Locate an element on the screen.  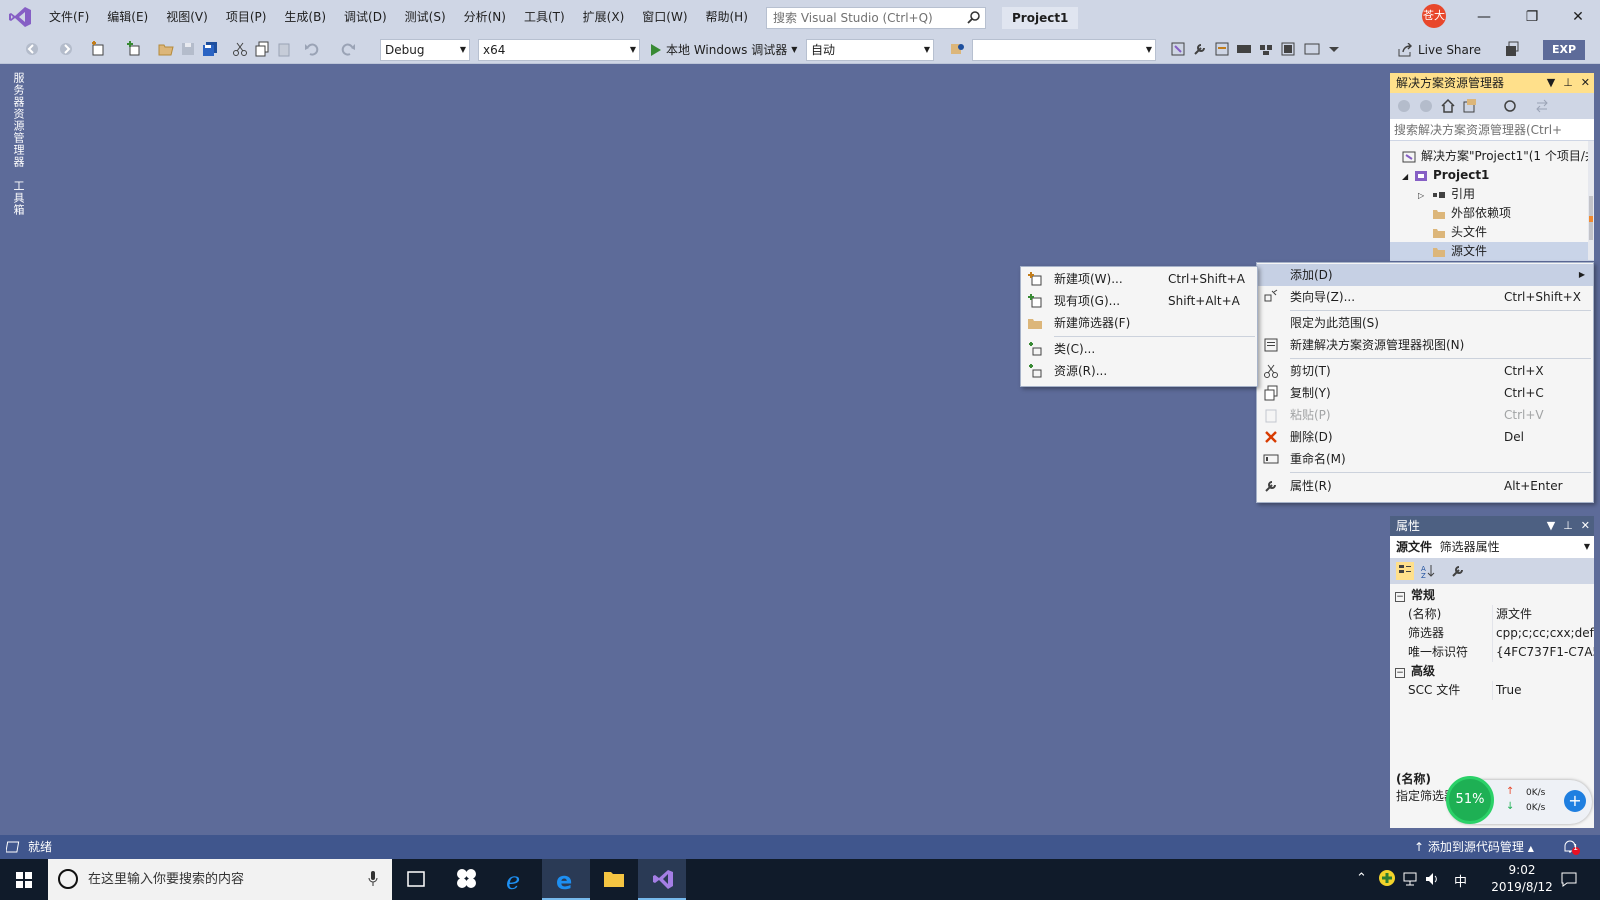
pending-changes-filter-icon is located at coordinates (1510, 106).